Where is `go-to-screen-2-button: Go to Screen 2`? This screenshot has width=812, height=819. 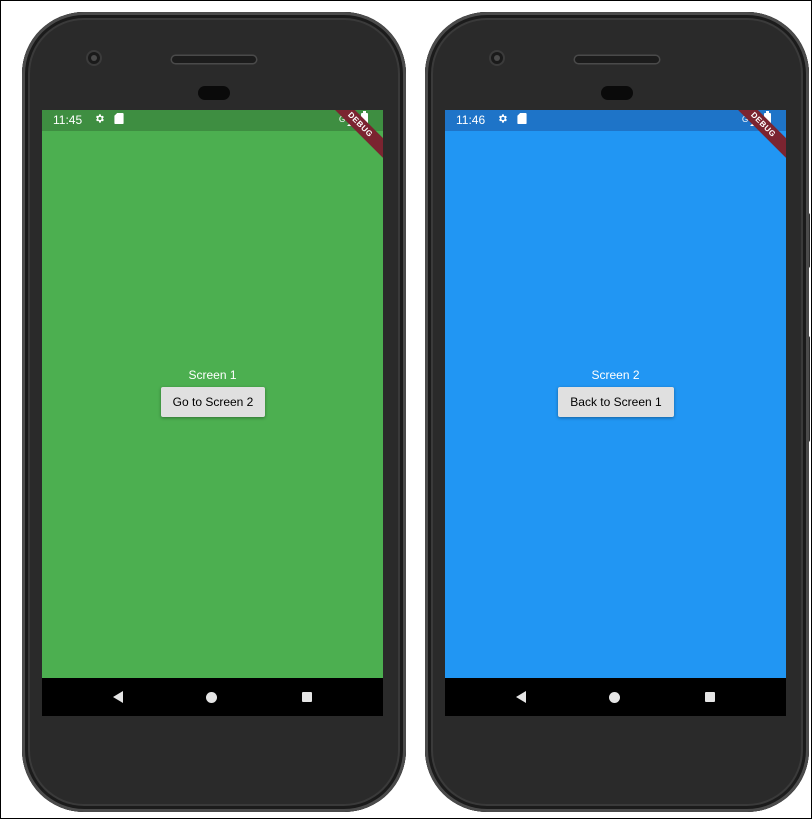
go-to-screen-2-button: Go to Screen 2 is located at coordinates (213, 402).